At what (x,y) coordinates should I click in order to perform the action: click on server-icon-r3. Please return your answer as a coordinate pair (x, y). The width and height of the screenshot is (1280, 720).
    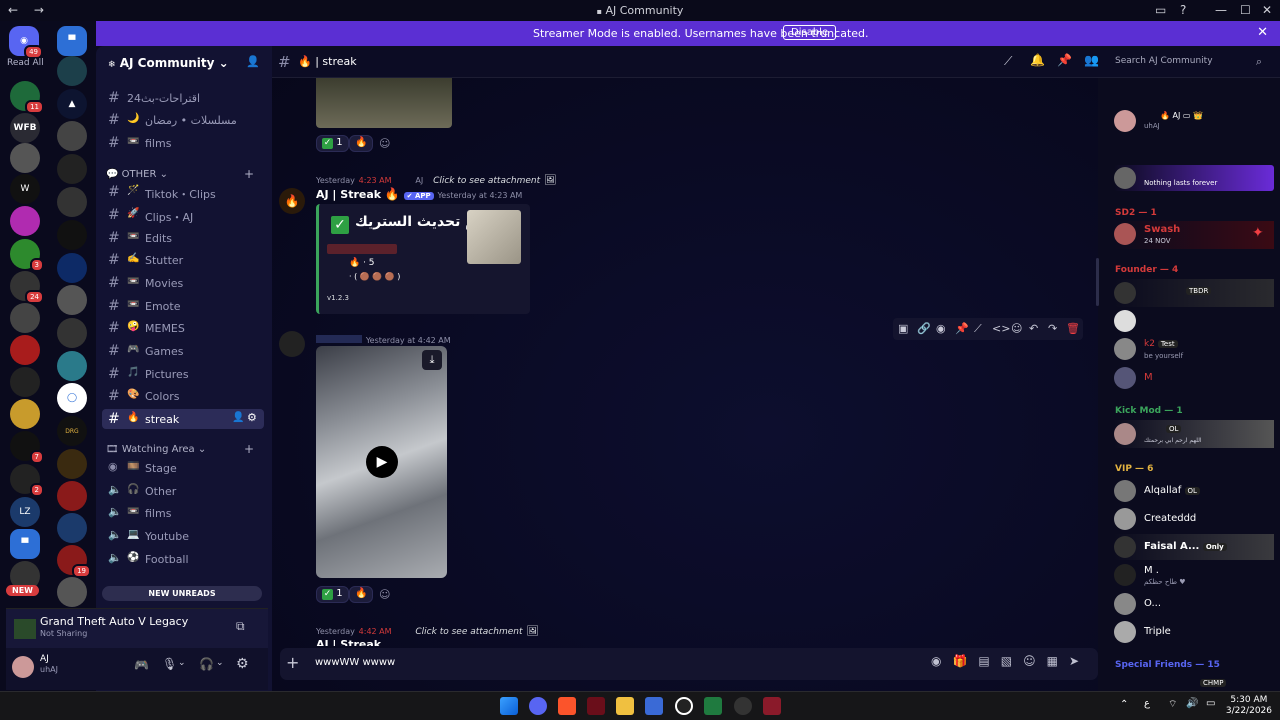
    Looking at the image, I should click on (72, 136).